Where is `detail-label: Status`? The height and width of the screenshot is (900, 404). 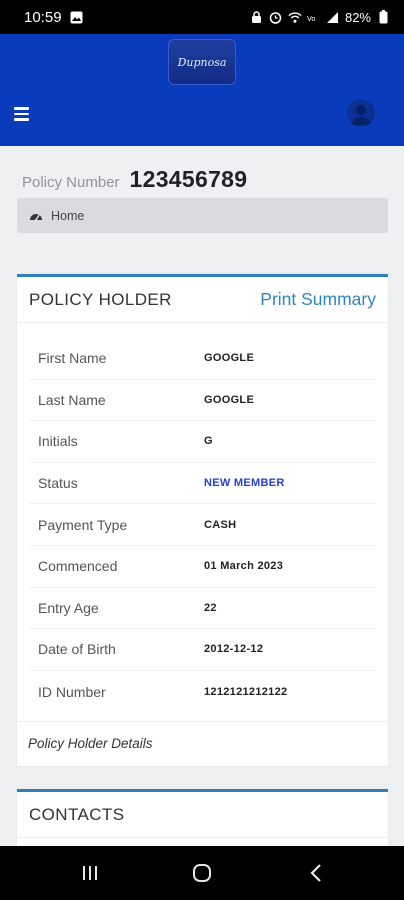
detail-label: Status is located at coordinates (58, 483).